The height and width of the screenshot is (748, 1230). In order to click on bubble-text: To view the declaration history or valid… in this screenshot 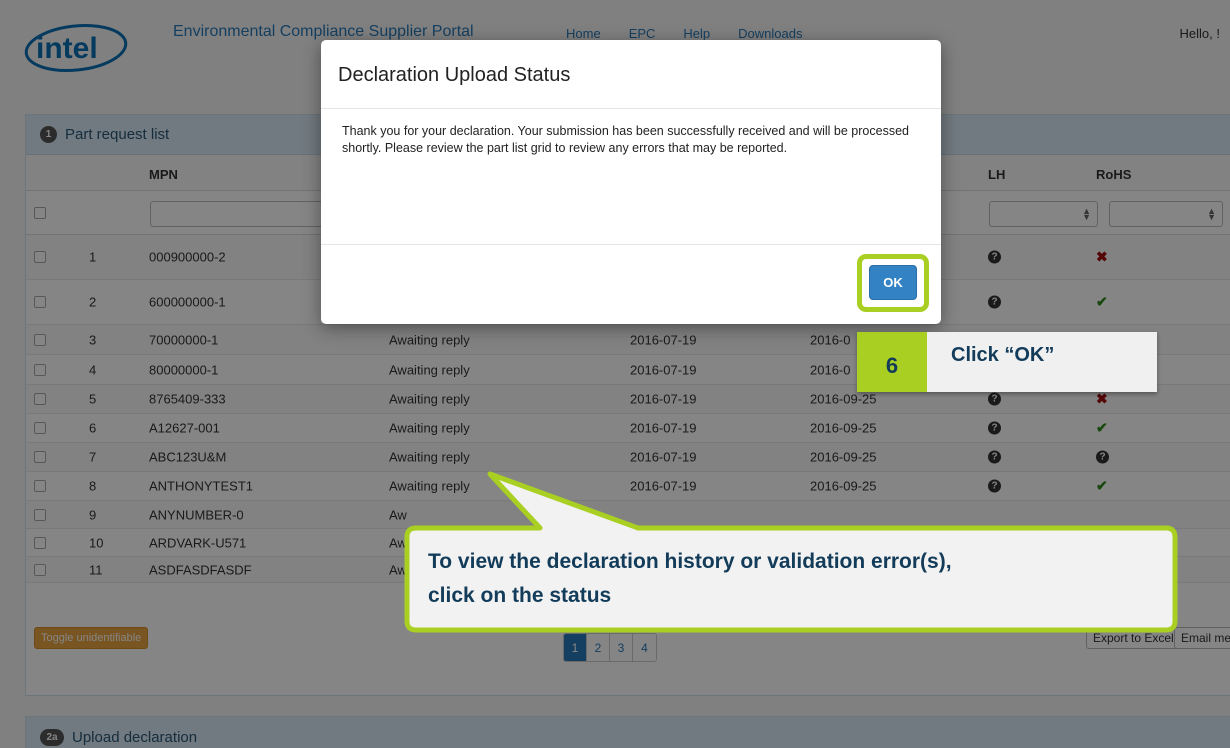, I will do `click(793, 579)`.